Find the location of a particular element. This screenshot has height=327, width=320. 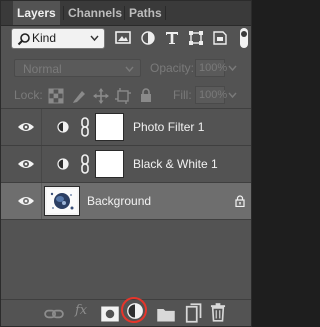

lock-position-icon is located at coordinates (101, 96).